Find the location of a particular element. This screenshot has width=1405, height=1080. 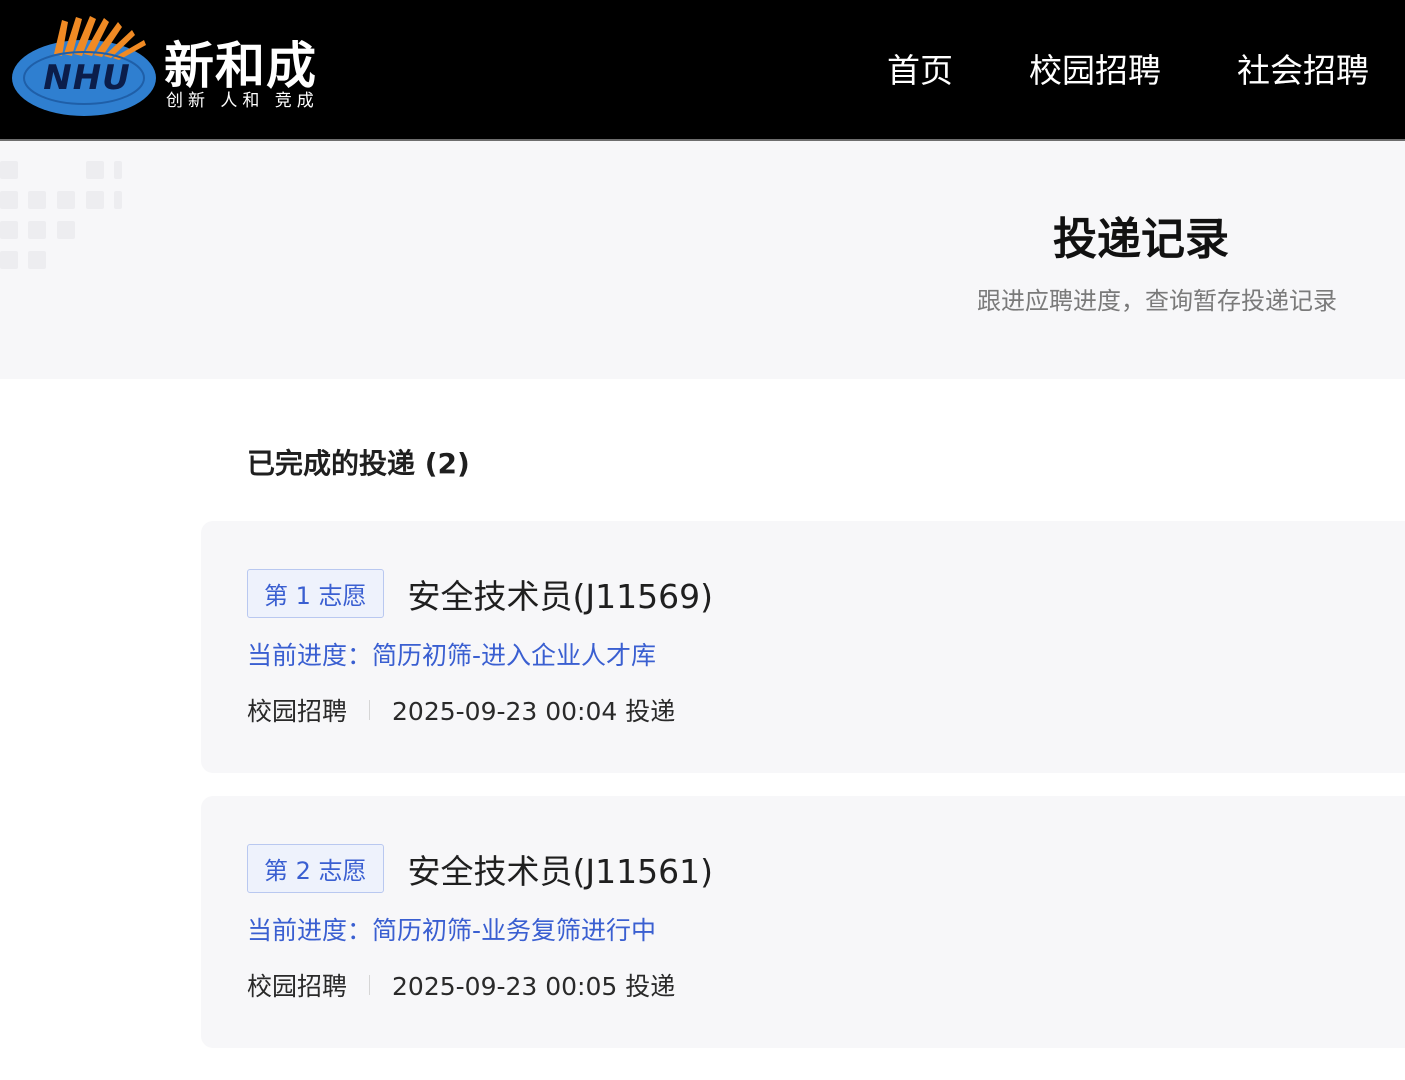

preference-badge: 第 1 志愿 is located at coordinates (315, 593).